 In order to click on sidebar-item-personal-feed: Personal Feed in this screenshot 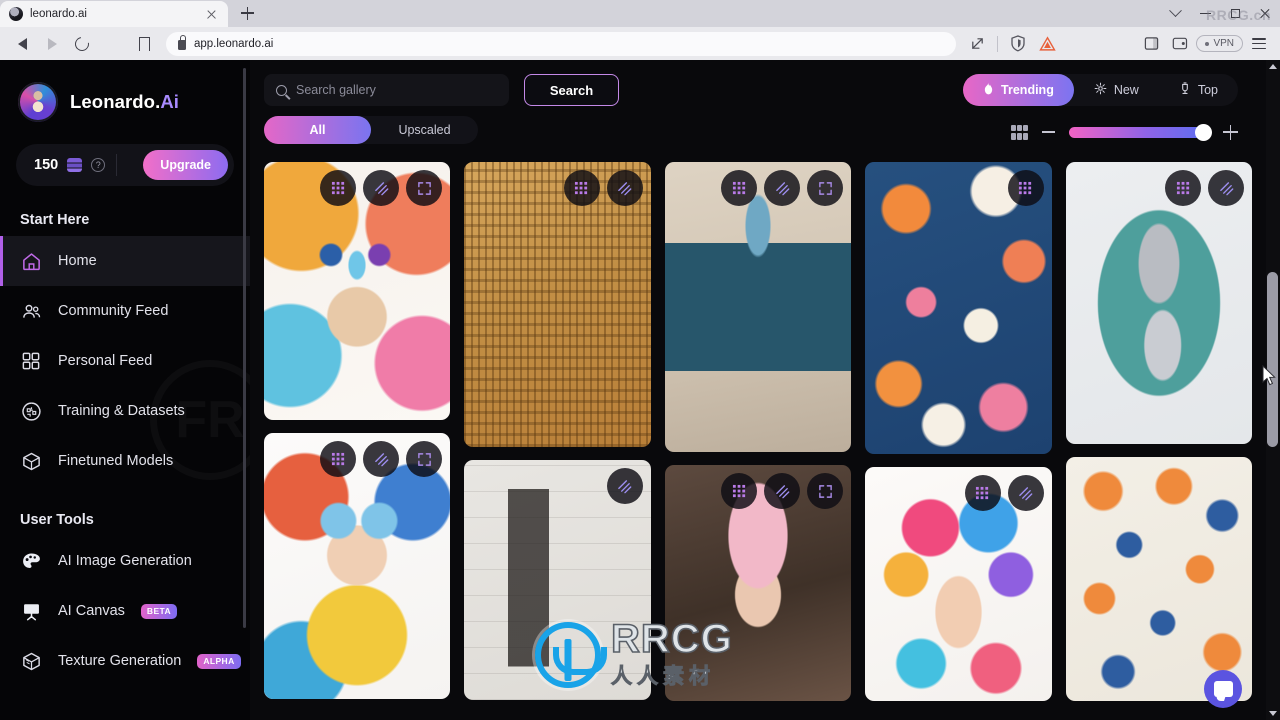, I will do `click(125, 361)`.